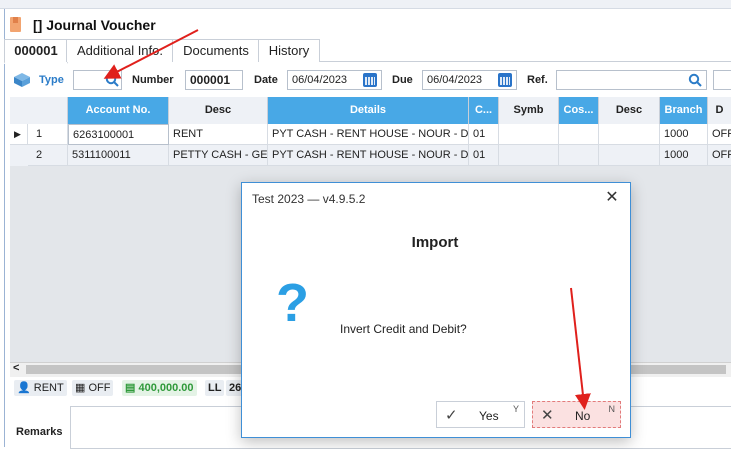 This screenshot has width=731, height=449. What do you see at coordinates (580, 348) in the screenshot?
I see `arrow-to-no-button` at bounding box center [580, 348].